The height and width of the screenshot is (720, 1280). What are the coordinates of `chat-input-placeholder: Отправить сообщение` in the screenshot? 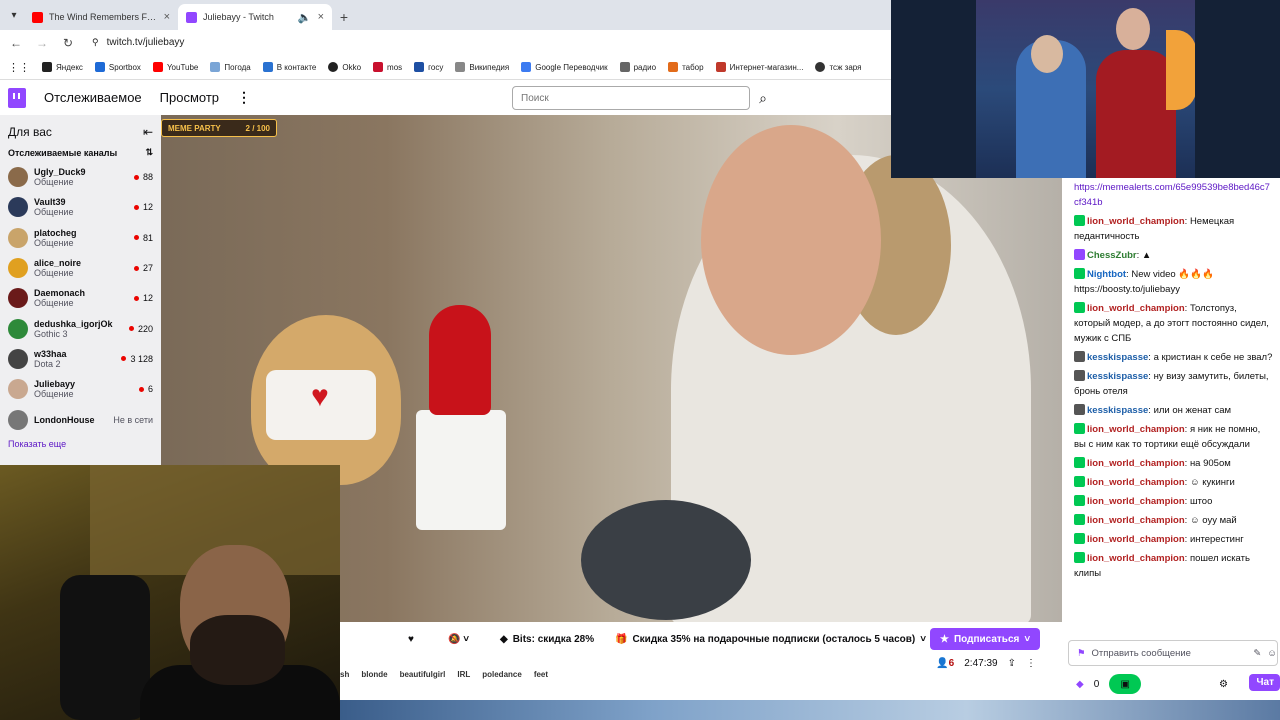 It's located at (1141, 653).